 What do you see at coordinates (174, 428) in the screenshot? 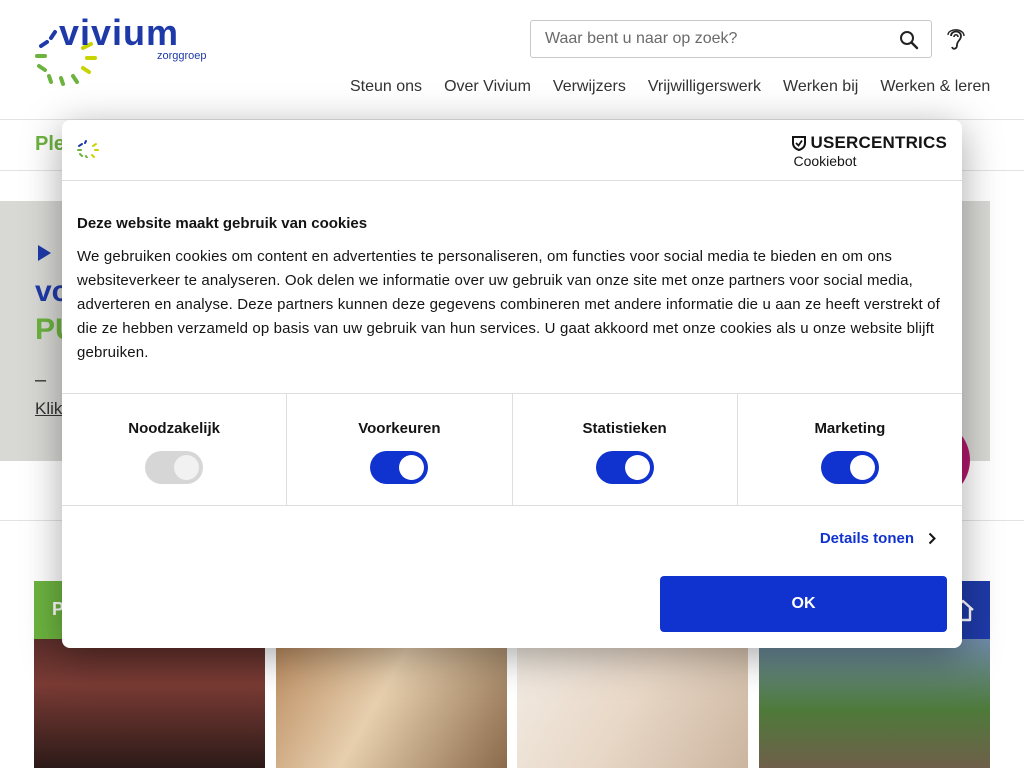
I see `category-label: Noodzakelijk` at bounding box center [174, 428].